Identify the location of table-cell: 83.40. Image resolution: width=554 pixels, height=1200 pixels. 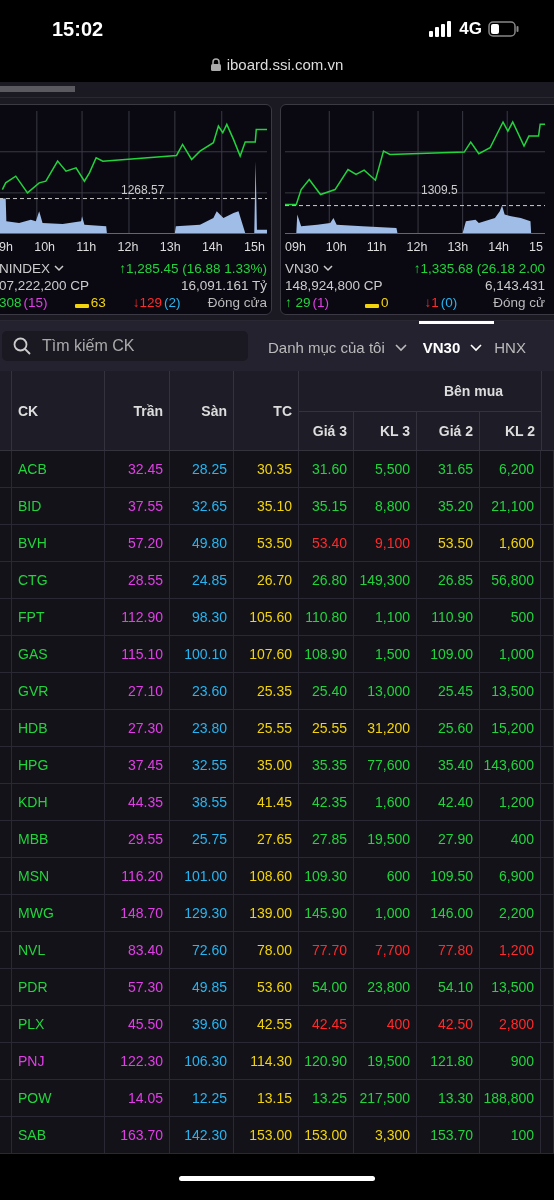
(145, 950).